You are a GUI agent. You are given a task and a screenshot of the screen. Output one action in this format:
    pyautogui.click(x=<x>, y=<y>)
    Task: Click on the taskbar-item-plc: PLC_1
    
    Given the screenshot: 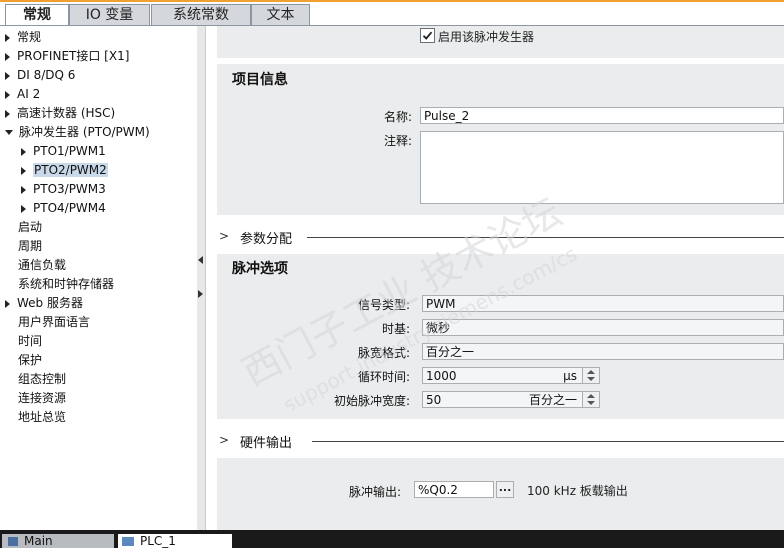 What is the action you would take?
    pyautogui.click(x=175, y=541)
    